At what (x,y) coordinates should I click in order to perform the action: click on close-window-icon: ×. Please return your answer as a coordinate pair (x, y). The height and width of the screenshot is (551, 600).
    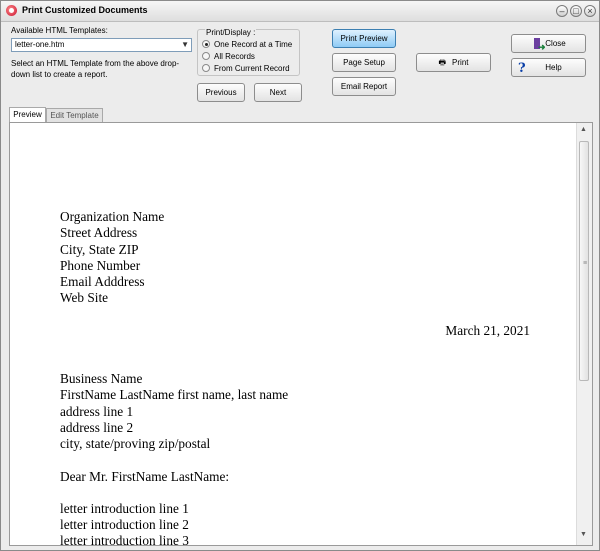
    Looking at the image, I should click on (590, 11).